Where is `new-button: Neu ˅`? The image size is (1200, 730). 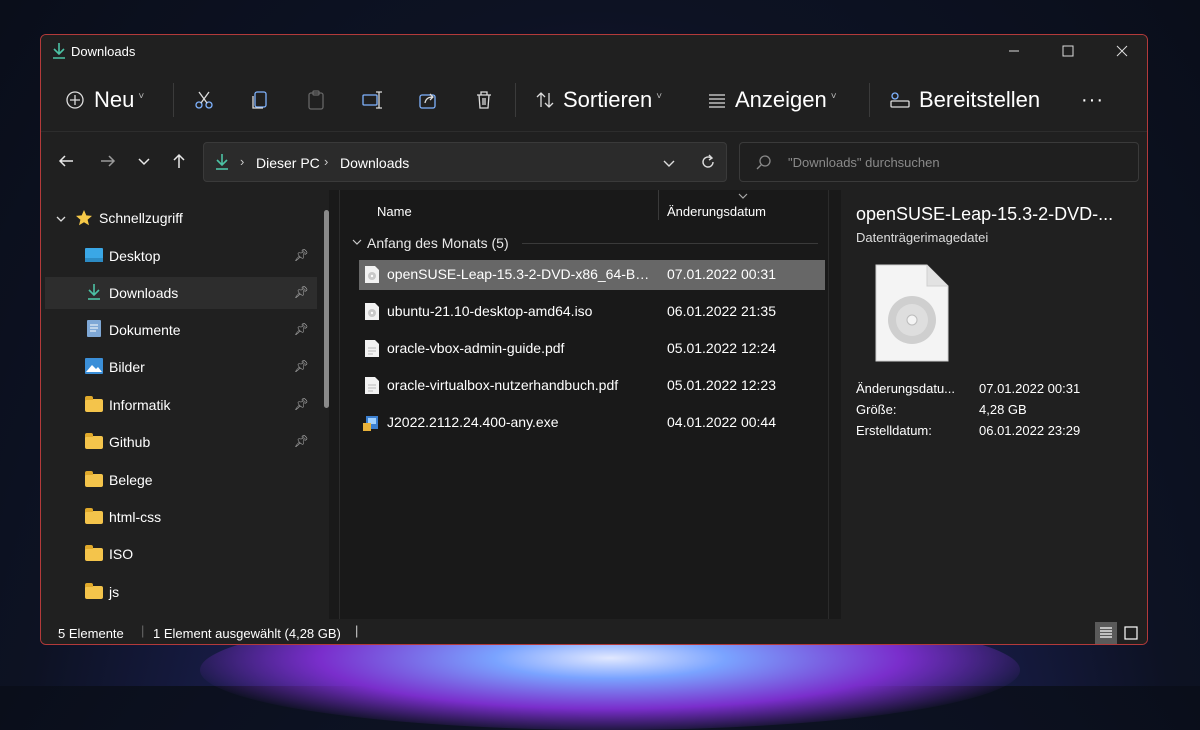 new-button: Neu ˅ is located at coordinates (104, 100).